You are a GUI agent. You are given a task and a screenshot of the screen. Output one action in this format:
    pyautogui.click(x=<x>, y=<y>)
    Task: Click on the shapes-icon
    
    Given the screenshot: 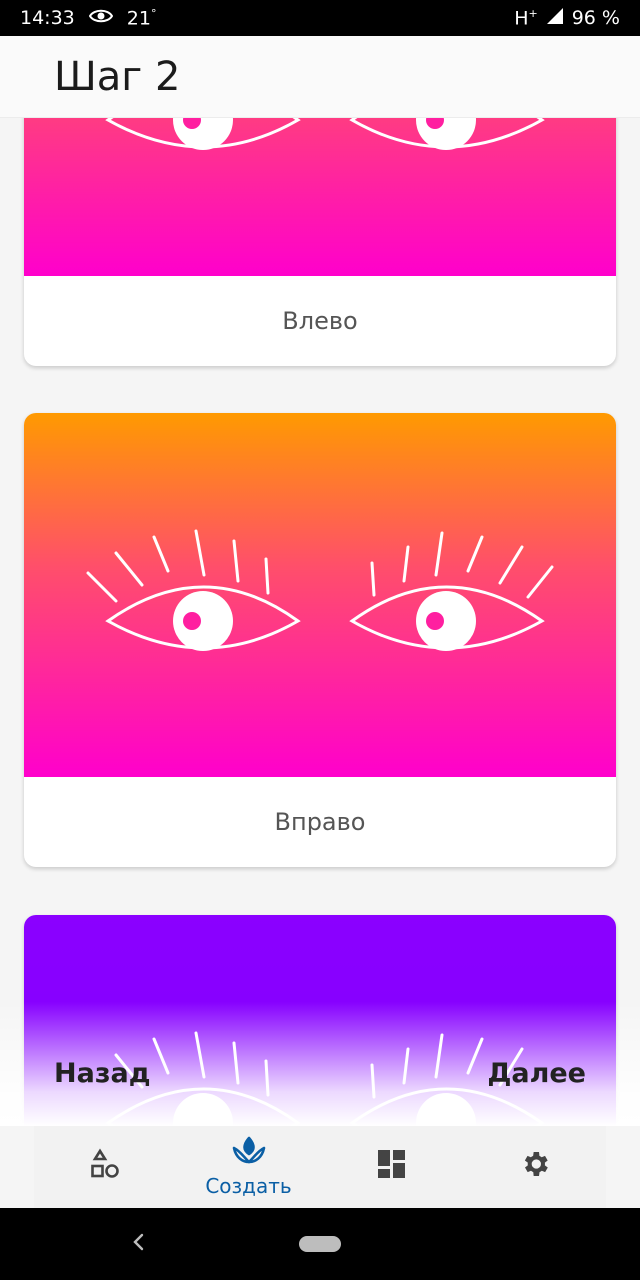 What is the action you would take?
    pyautogui.click(x=106, y=1167)
    